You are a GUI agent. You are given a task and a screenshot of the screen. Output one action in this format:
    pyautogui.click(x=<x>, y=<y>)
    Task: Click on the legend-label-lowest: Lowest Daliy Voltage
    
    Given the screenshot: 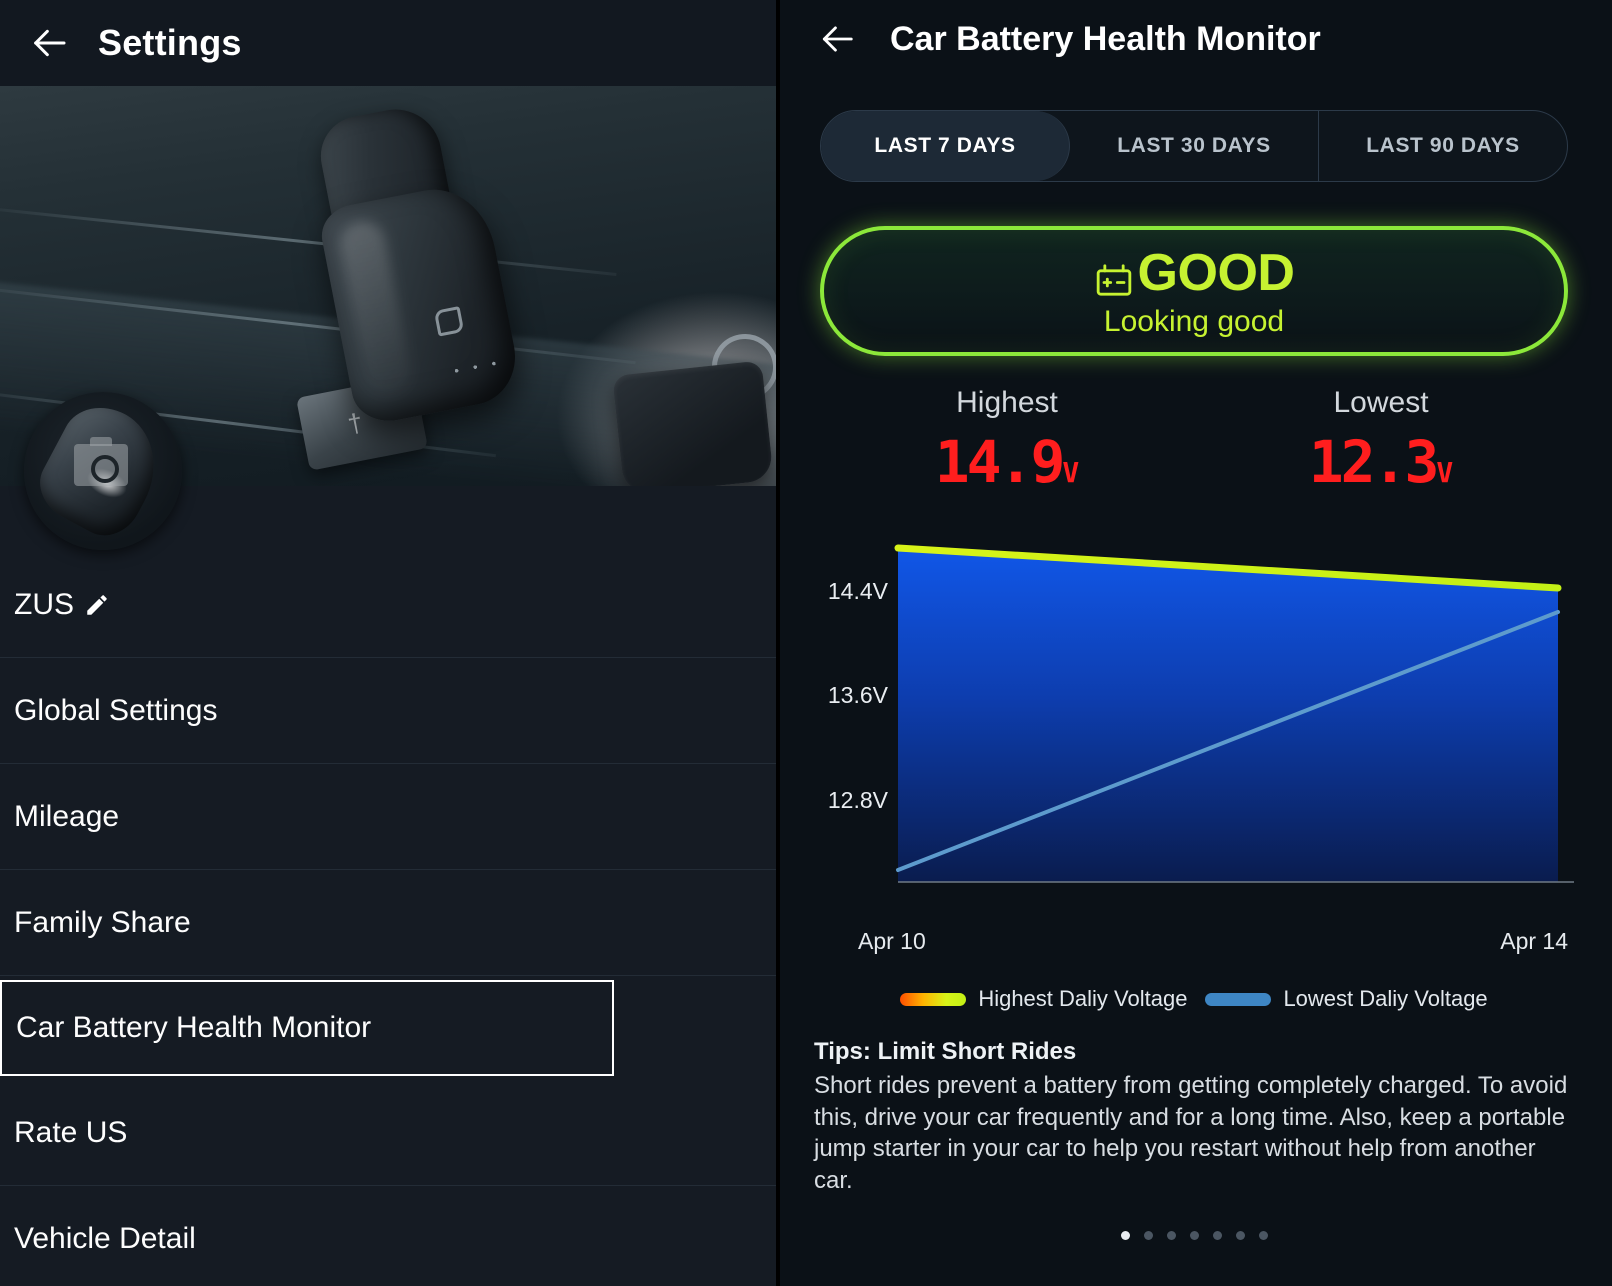 What is the action you would take?
    pyautogui.click(x=1385, y=998)
    